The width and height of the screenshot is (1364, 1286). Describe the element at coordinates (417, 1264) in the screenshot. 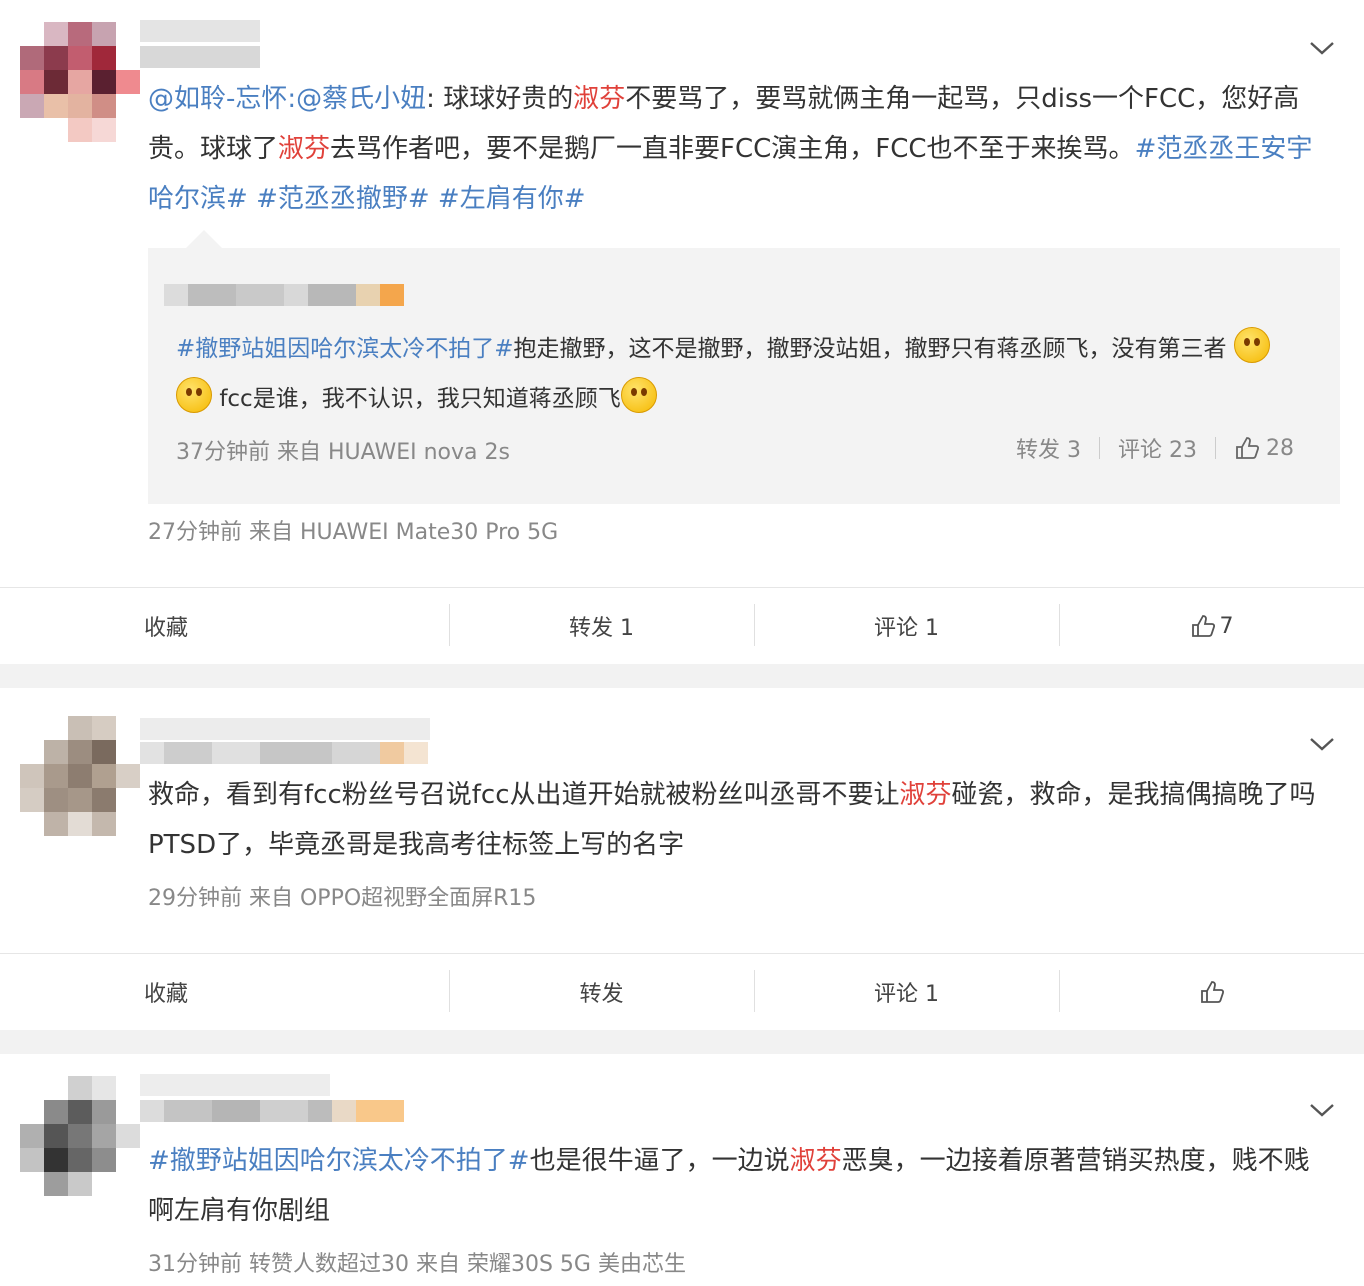

I see `post-meta: 31分钟前 转赞人数超过30 来自 荣耀30S 5G 美由芯生` at that location.